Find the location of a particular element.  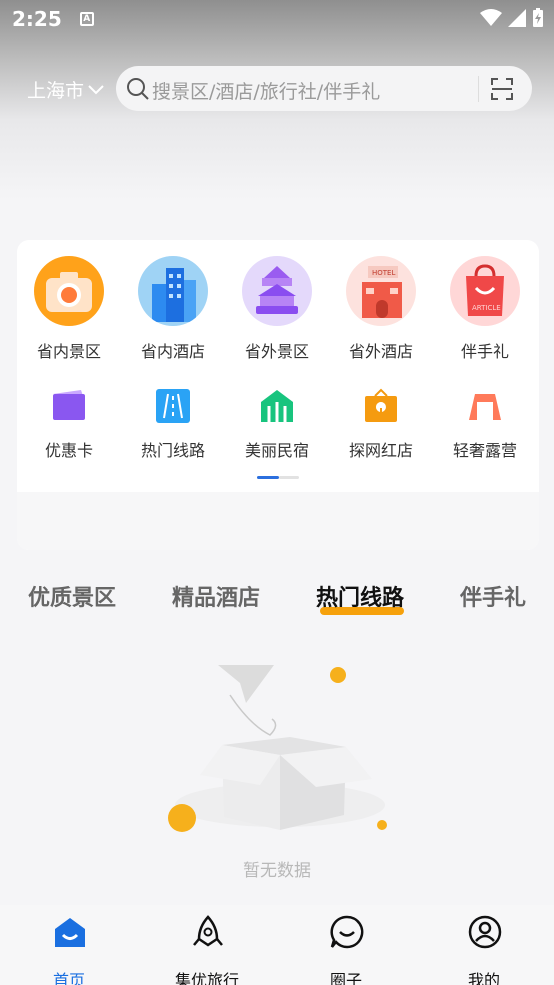

status-icons is located at coordinates (512, 18).